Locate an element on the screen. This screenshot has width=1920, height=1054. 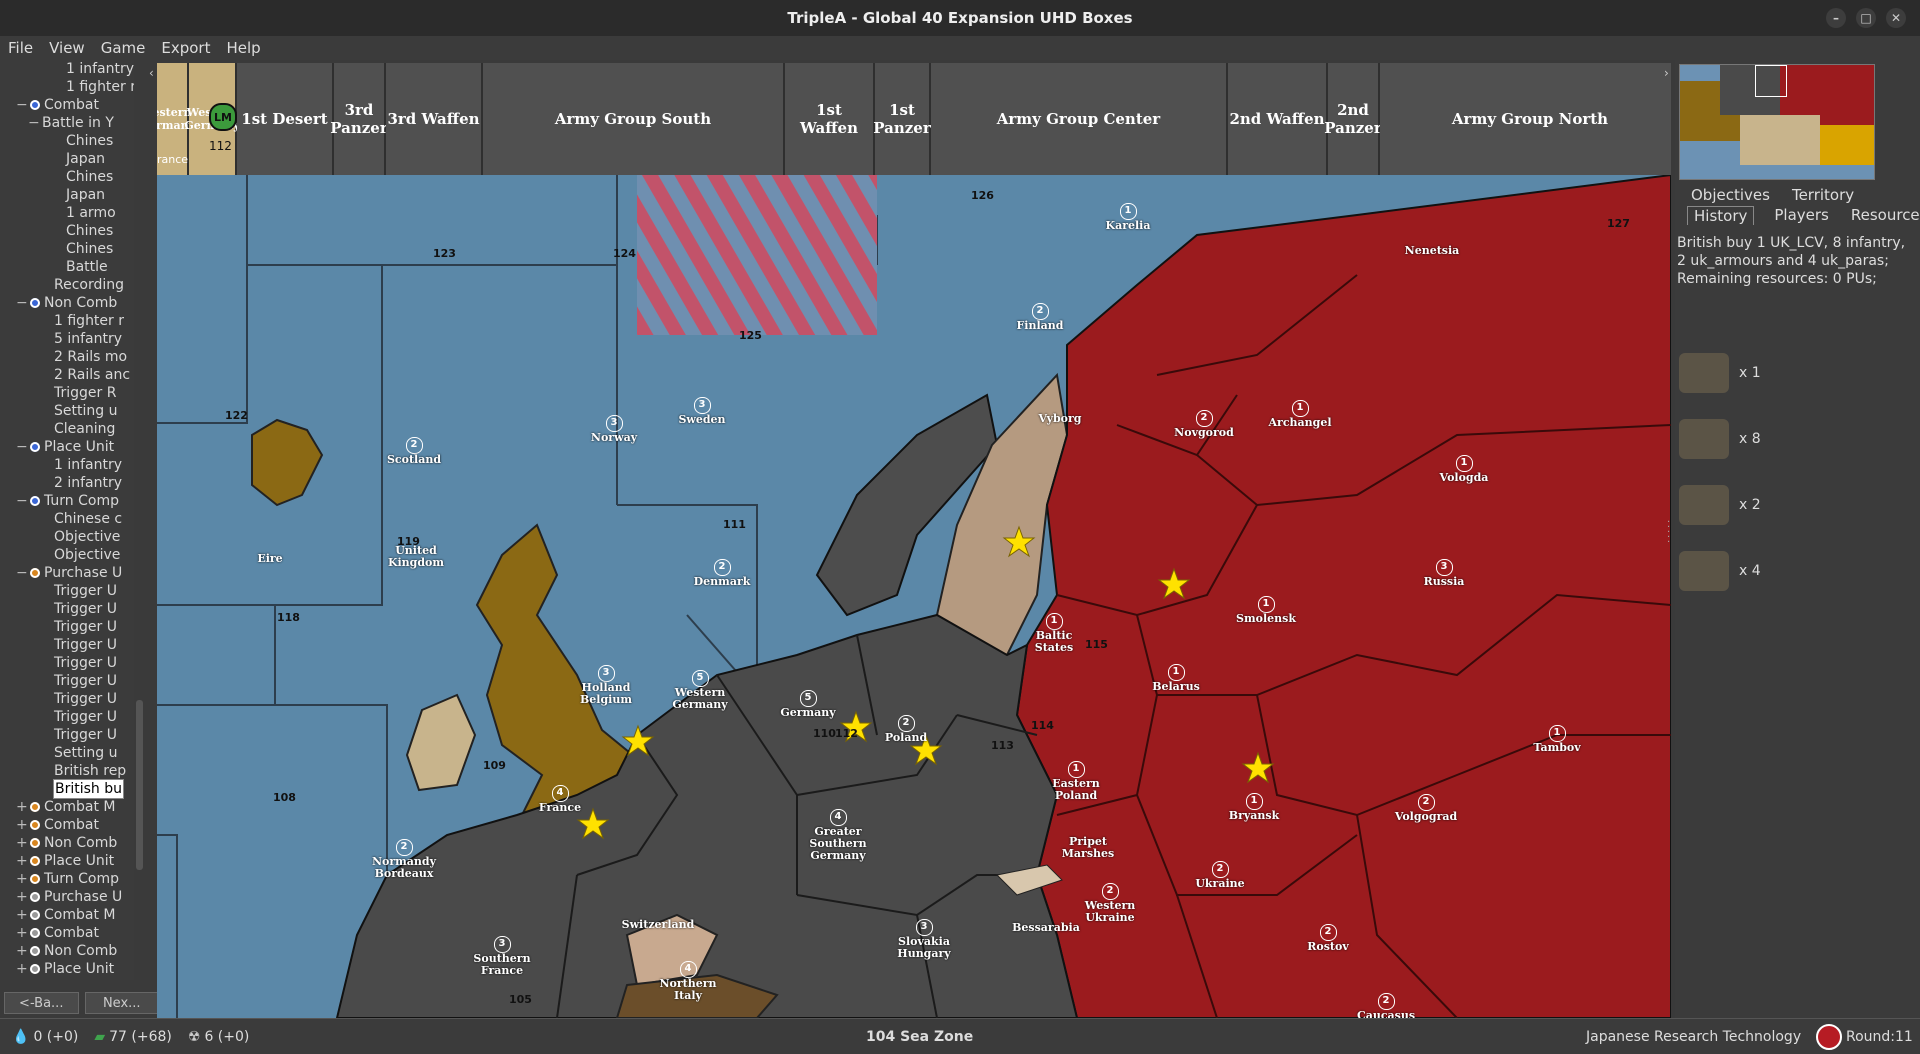
menu-game: Game is located at coordinates (123, 48).